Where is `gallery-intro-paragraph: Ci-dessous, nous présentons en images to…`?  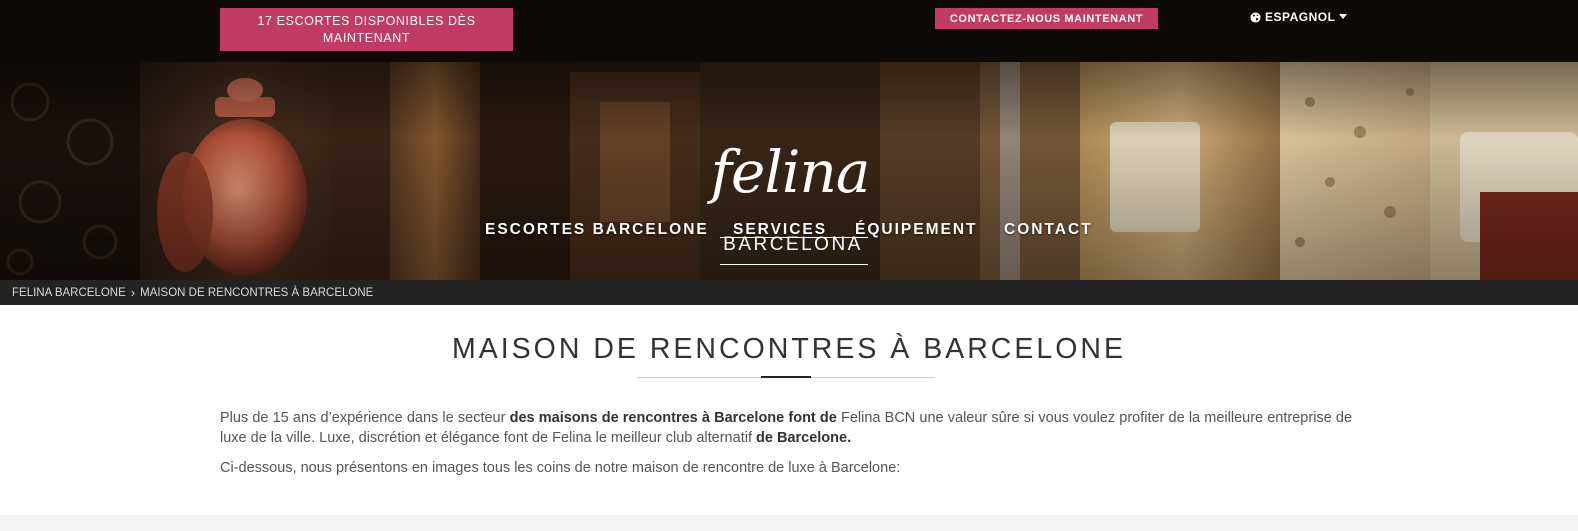
gallery-intro-paragraph: Ci-dessous, nous présentons en images to… is located at coordinates (560, 468).